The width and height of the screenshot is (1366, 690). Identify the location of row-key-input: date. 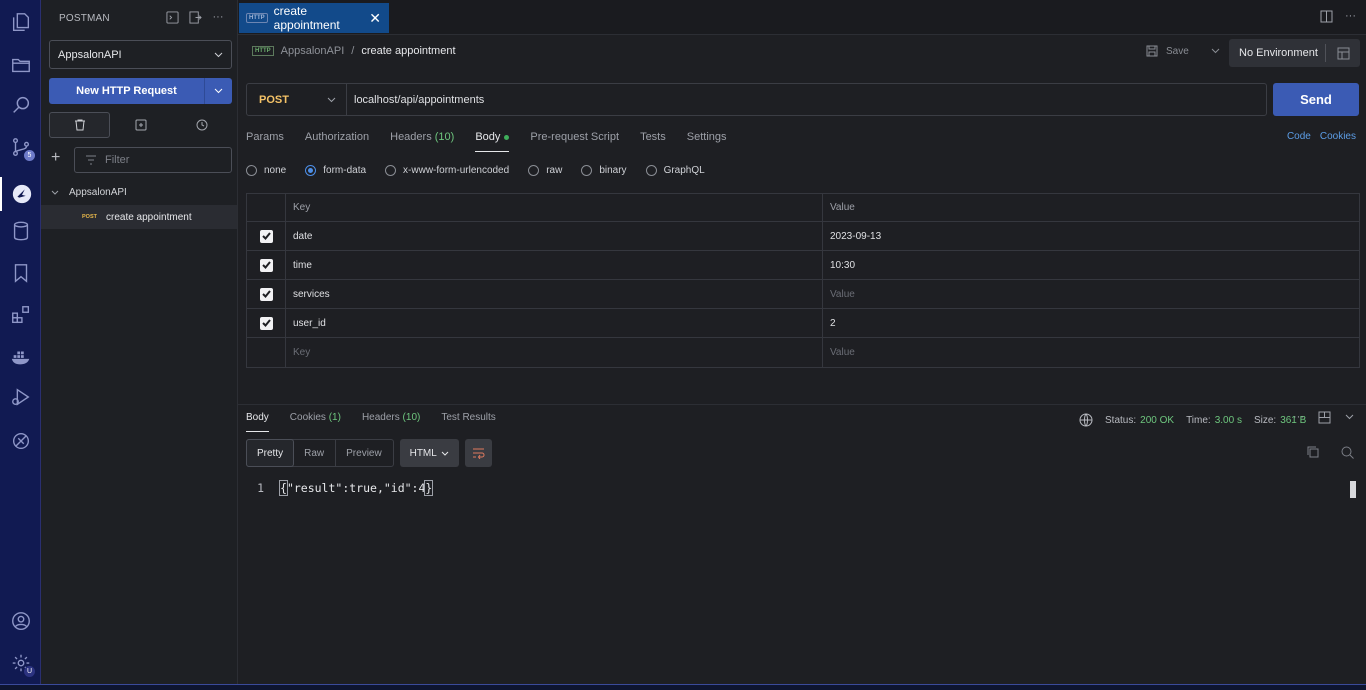
(554, 236).